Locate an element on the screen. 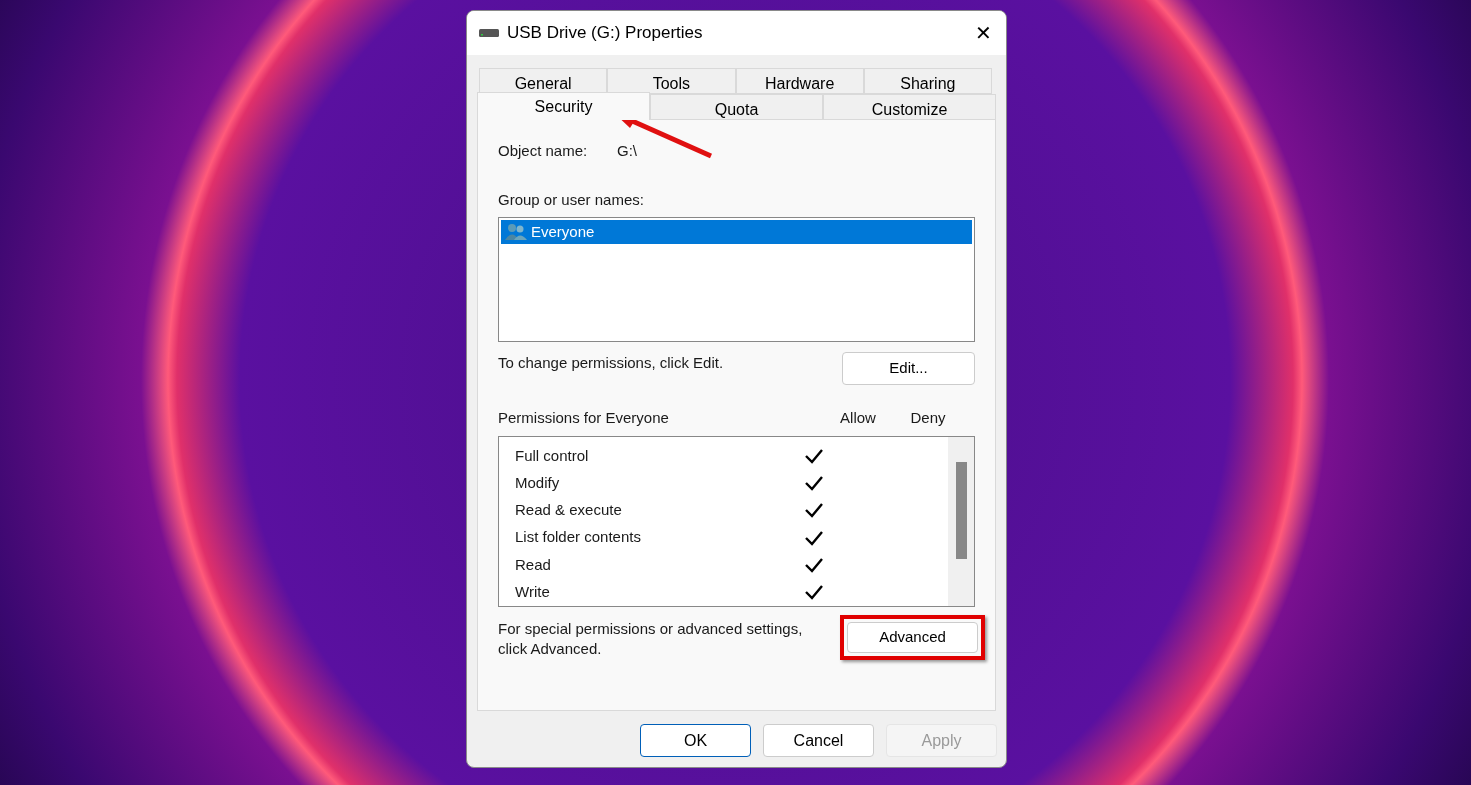 This screenshot has height=785, width=1471. tab: Quota is located at coordinates (736, 107).